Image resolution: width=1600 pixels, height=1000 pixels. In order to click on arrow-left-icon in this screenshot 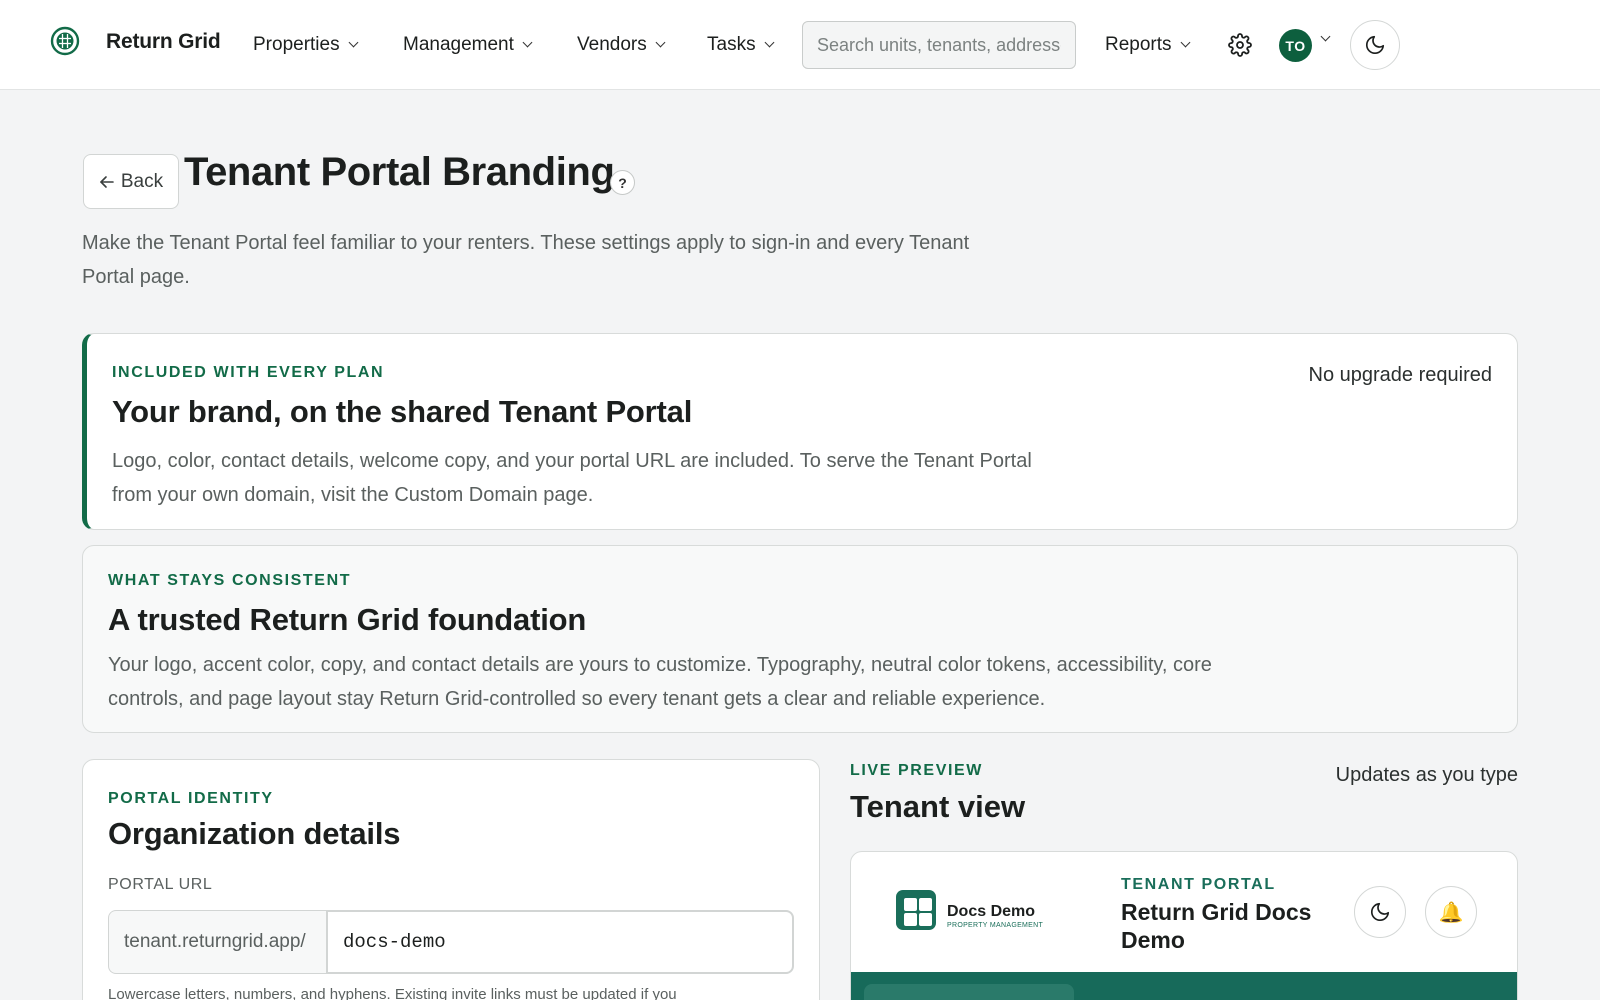, I will do `click(107, 181)`.